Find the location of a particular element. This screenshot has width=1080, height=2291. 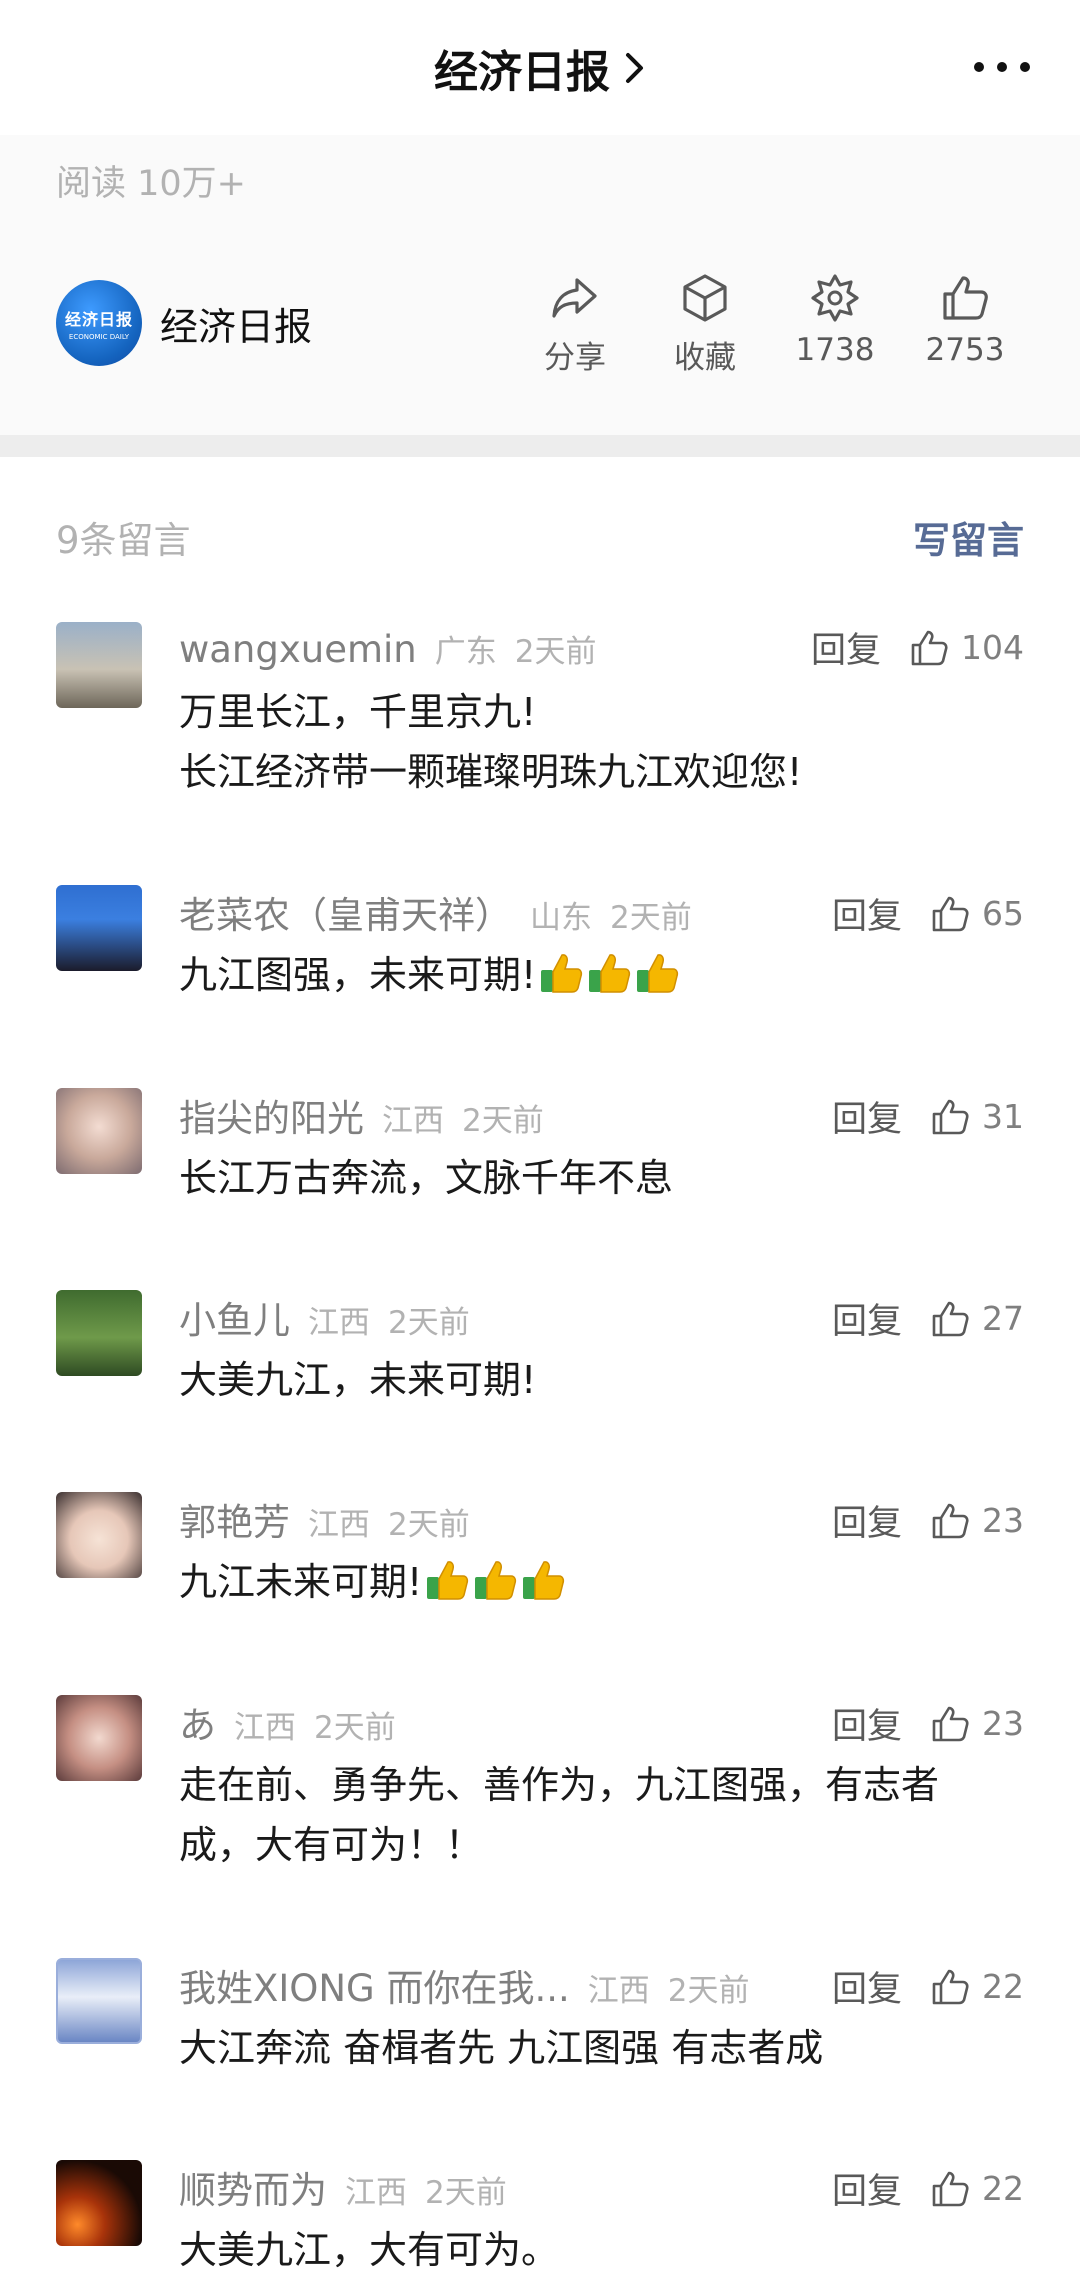

commenter-name: 顺势而为 is located at coordinates (253, 2190).